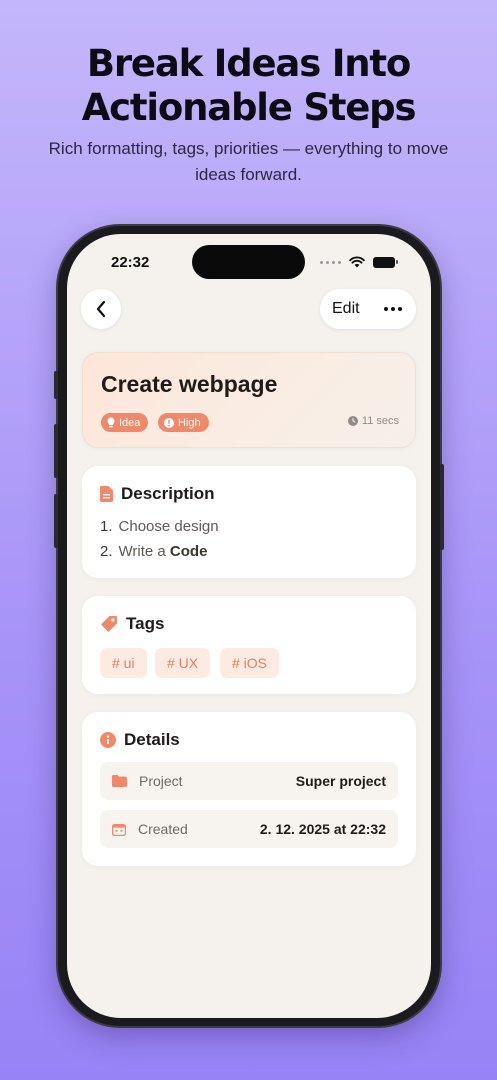 This screenshot has width=497, height=1080. I want to click on status-indicators, so click(359, 262).